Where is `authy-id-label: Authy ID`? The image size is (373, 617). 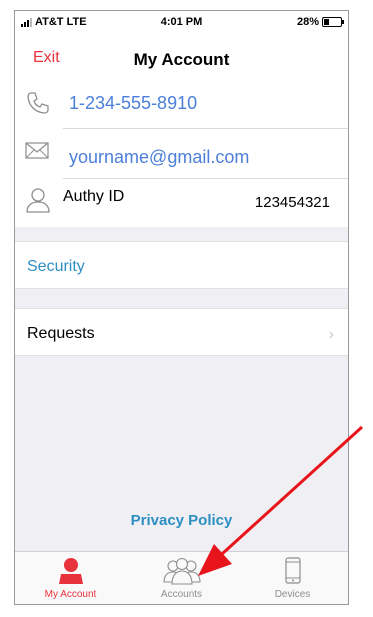
authy-id-label: Authy ID is located at coordinates (94, 196).